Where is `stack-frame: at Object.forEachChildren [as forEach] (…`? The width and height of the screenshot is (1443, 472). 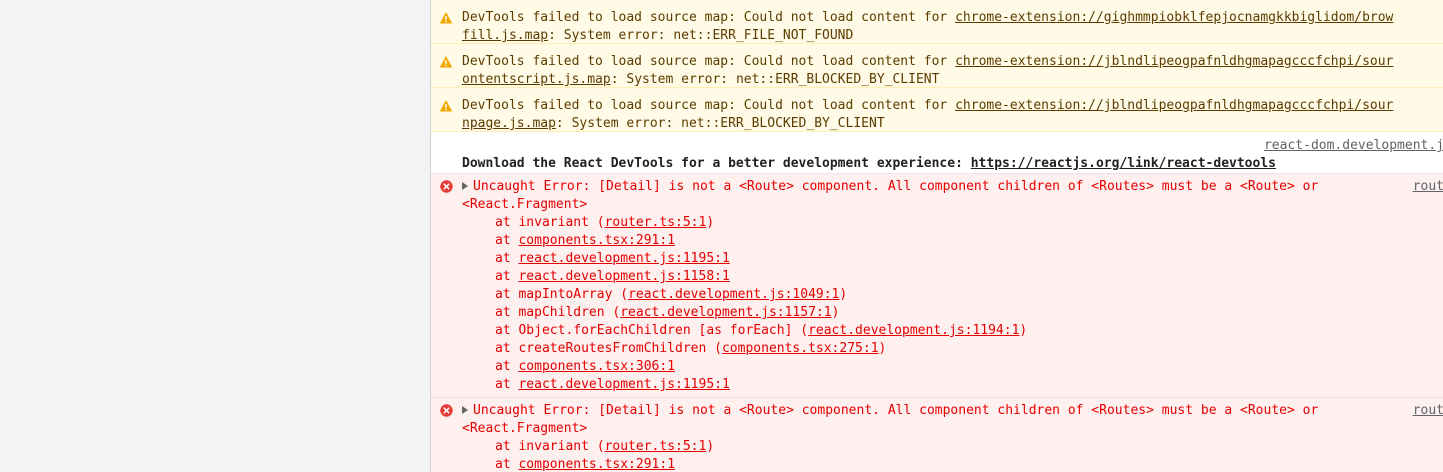 stack-frame: at Object.forEachChildren [as forEach] (… is located at coordinates (952, 331).